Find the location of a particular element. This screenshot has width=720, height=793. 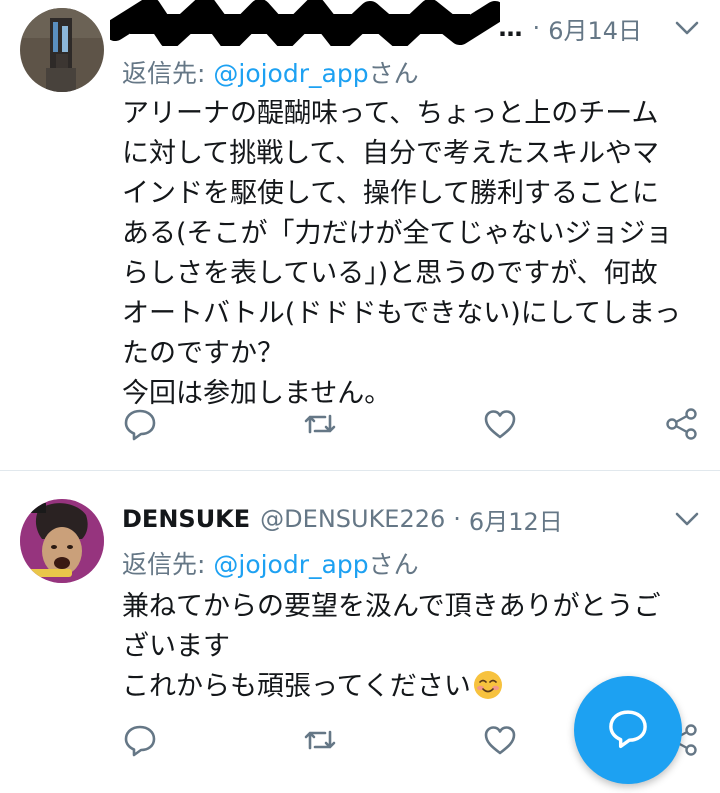

tweet-text-line: たのですか？ is located at coordinates (203, 353).